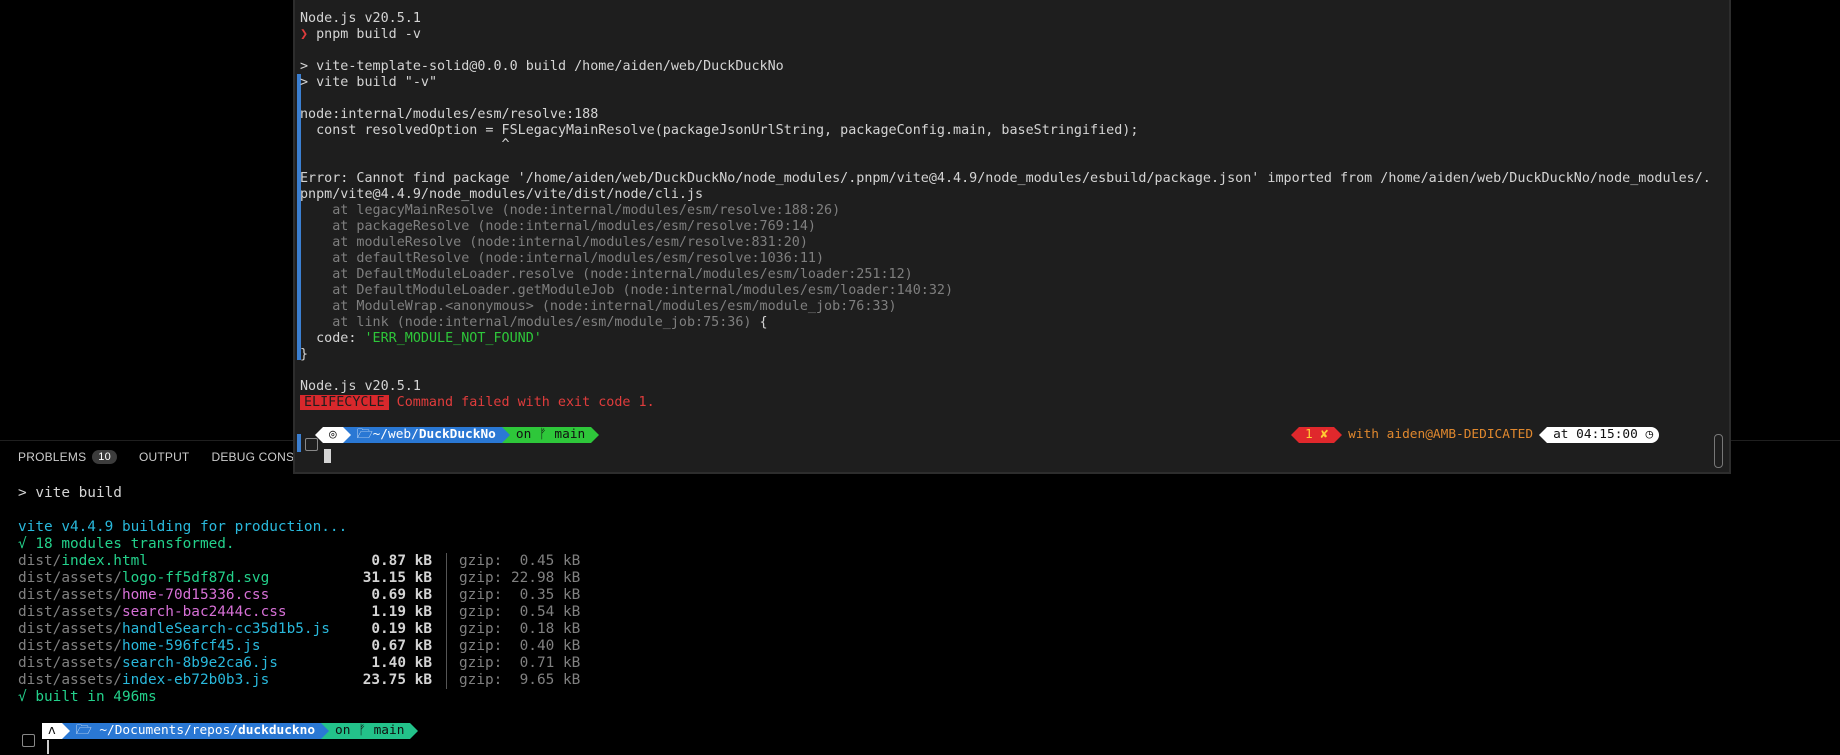 The image size is (1840, 755). I want to click on file-path: dist/assets/search-bac2444c.css, so click(177, 612).